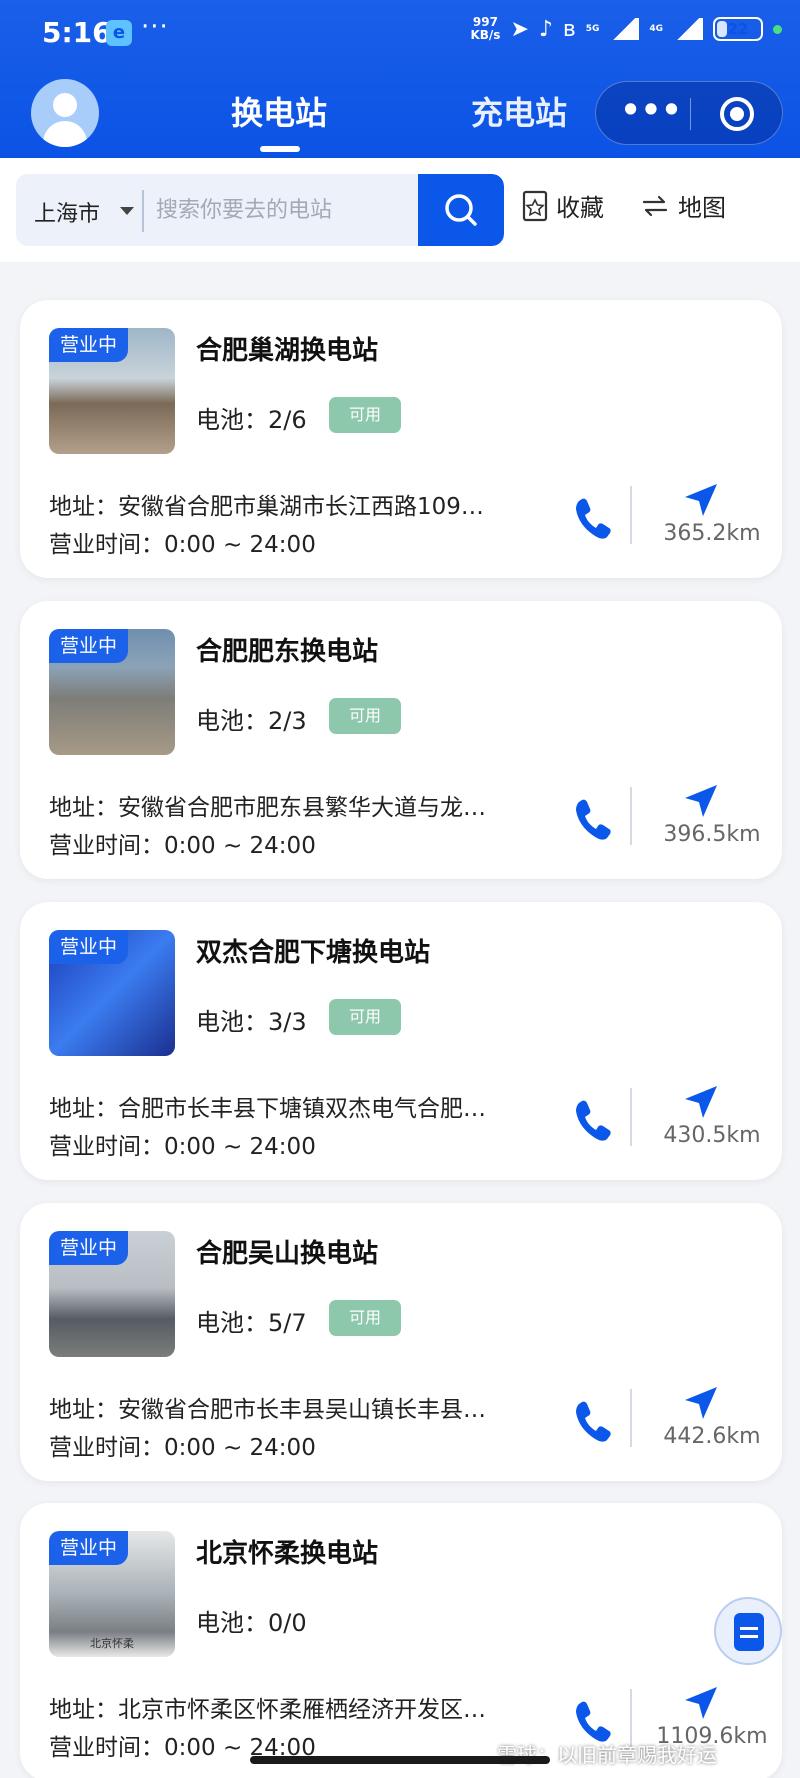  What do you see at coordinates (400, 35) in the screenshot?
I see `status-bar: 5:16 e ··· 997 KB/s ➤ ♪ ʙ 5G 4G 22` at bounding box center [400, 35].